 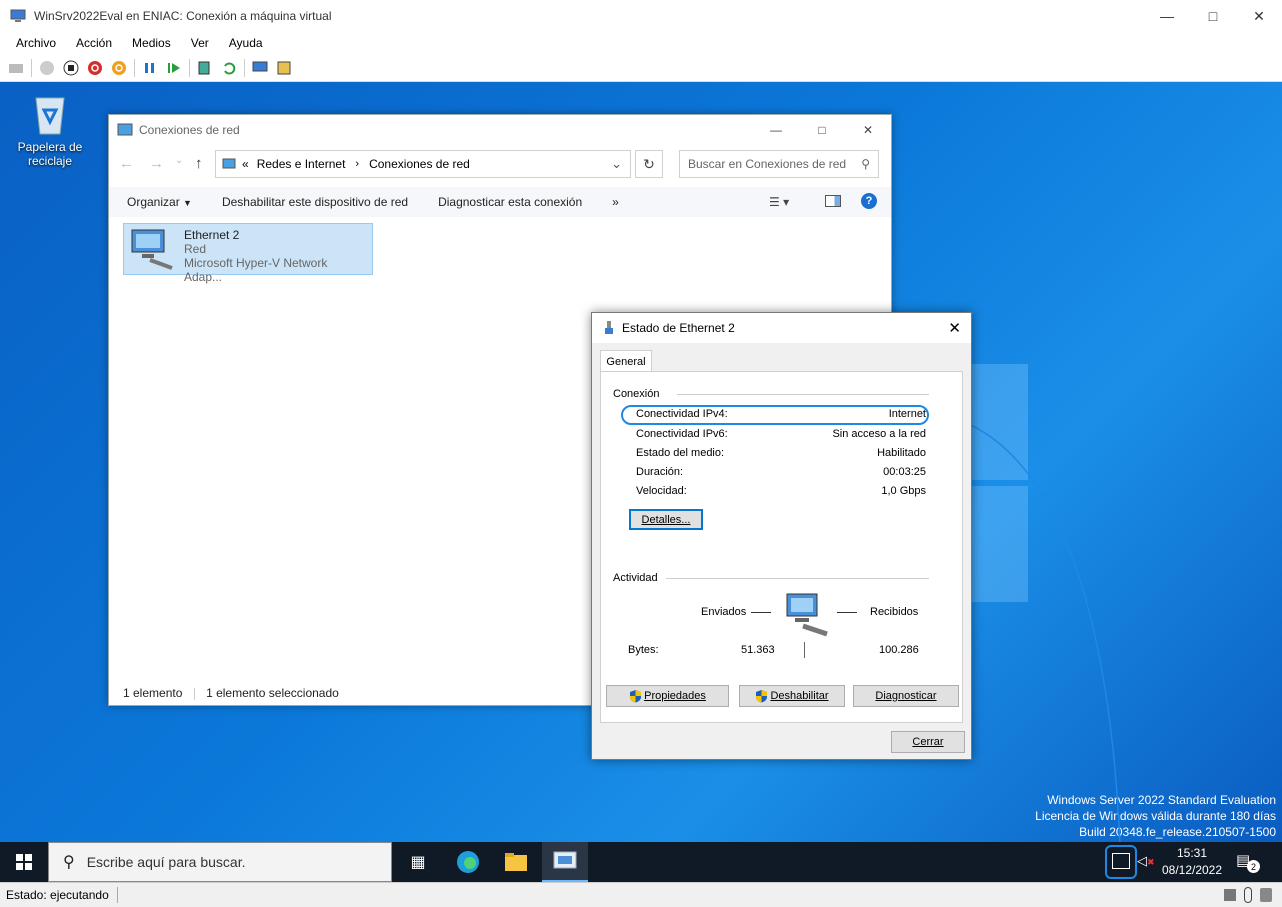 I want to click on breadcrumb-item: Redes e Internet, so click(x=301, y=164).